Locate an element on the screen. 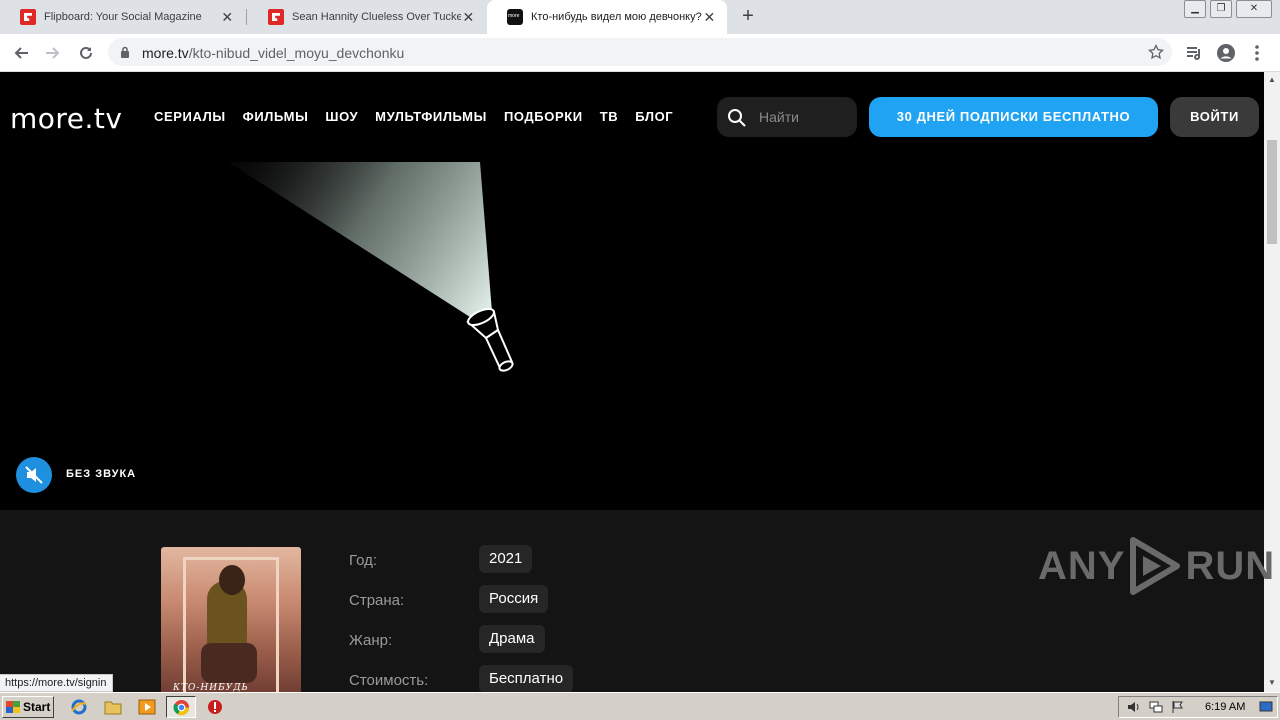 The height and width of the screenshot is (720, 1280). reload-button is located at coordinates (86, 53).